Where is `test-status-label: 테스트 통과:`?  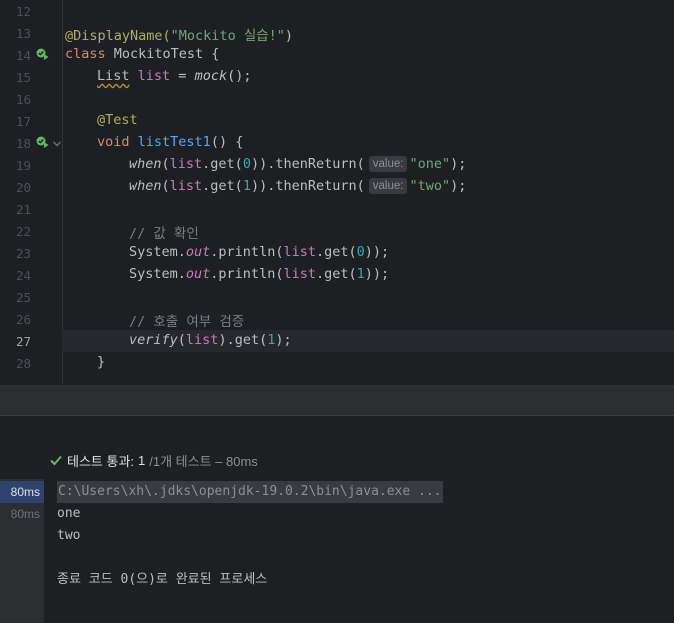 test-status-label: 테스트 통과: is located at coordinates (101, 461).